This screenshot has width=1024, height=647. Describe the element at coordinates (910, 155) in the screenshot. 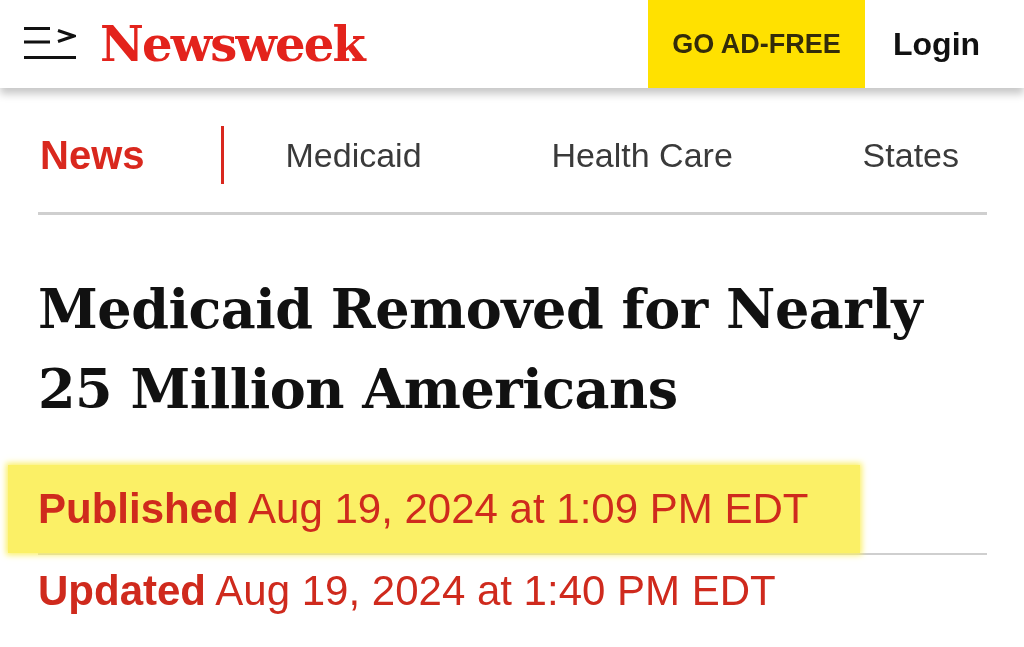

I see `nav-tab: States` at that location.